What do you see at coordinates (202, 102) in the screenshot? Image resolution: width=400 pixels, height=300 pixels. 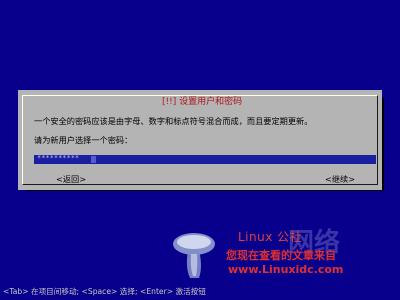 I see `dialog-title: [!!] 设置用户和密码` at bounding box center [202, 102].